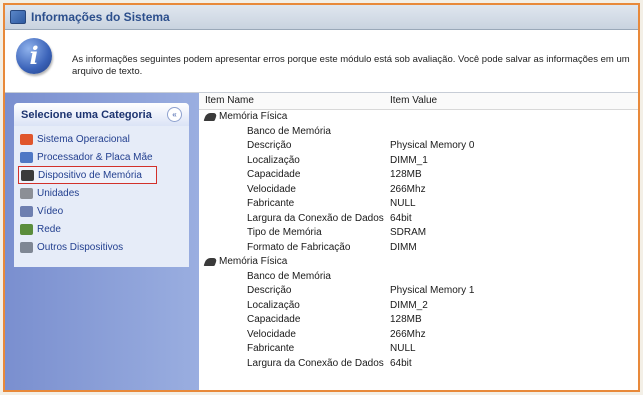  I want to click on system-info-icon, so click(18, 17).